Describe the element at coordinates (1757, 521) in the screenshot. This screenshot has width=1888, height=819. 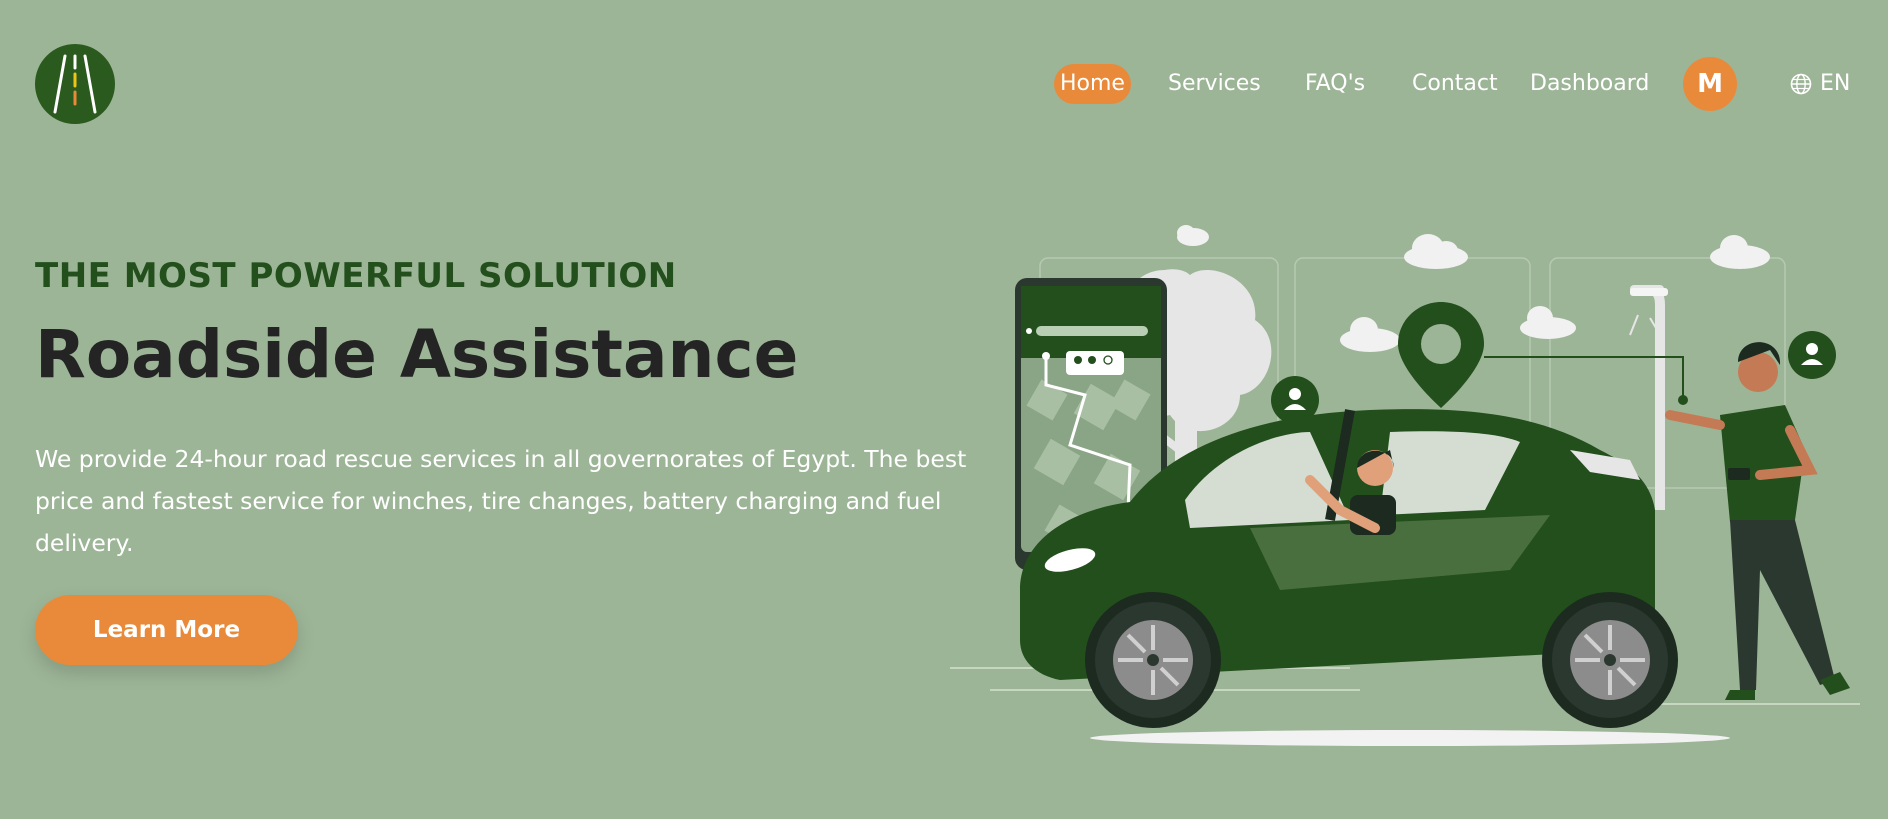
I see `mechanic-illustration` at that location.